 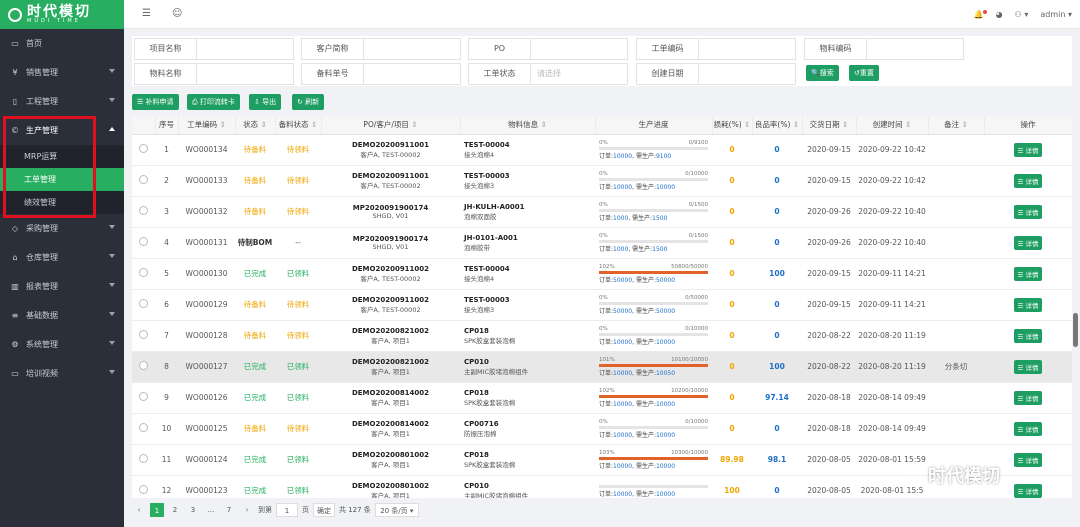 What do you see at coordinates (207, 125) in the screenshot?
I see `column-header: 工单编码 ⇕` at bounding box center [207, 125].